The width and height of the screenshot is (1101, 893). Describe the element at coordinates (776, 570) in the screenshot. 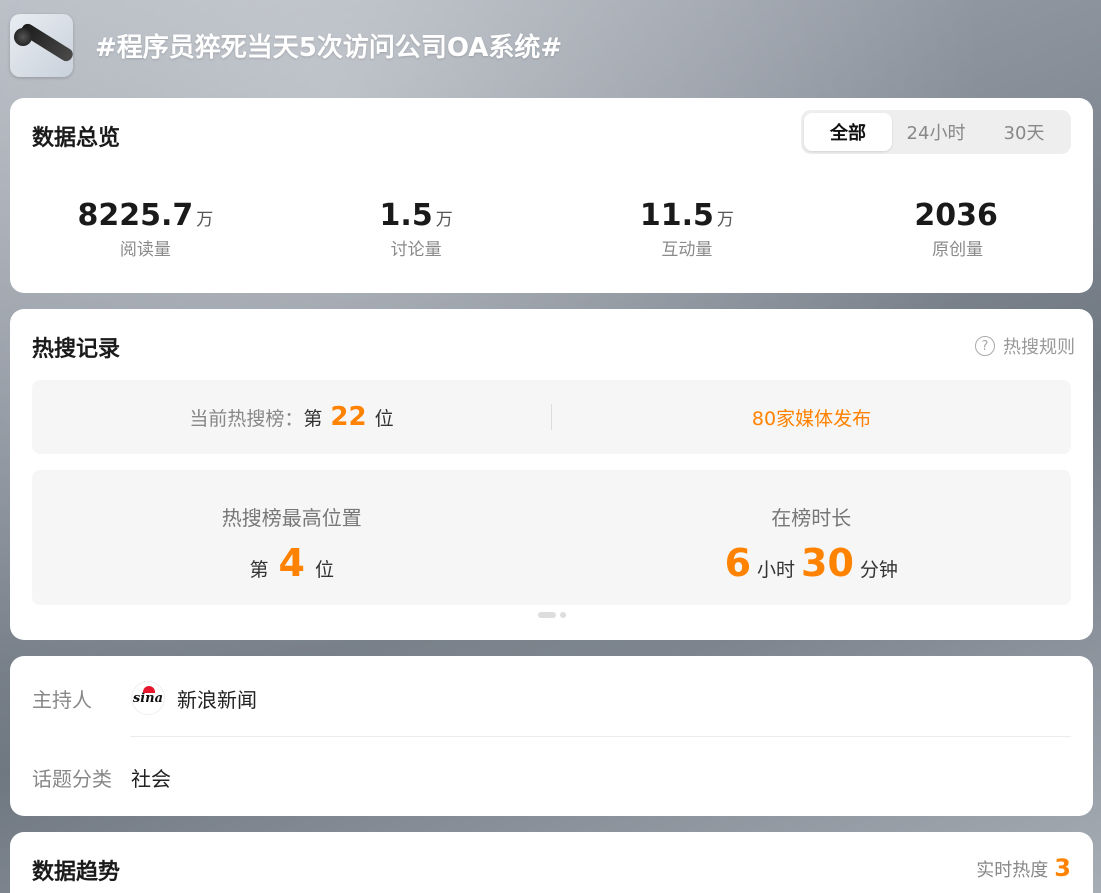

I see `hours-unit: 小时` at that location.